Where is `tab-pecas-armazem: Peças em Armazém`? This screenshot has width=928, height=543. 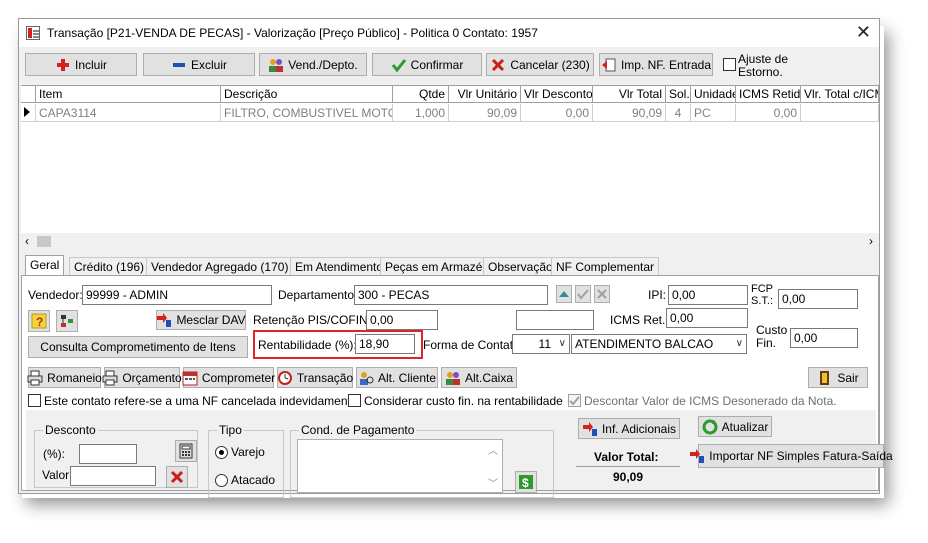
tab-pecas-armazem: Peças em Armazém is located at coordinates (439, 266).